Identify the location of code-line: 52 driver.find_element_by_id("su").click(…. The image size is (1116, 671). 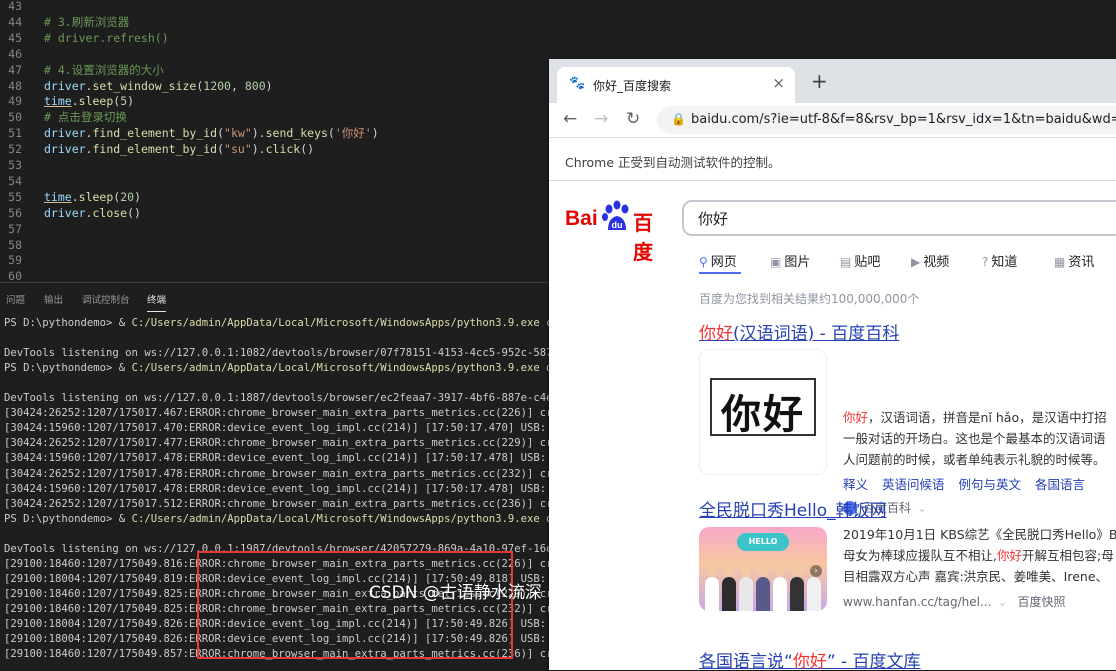
(275, 149).